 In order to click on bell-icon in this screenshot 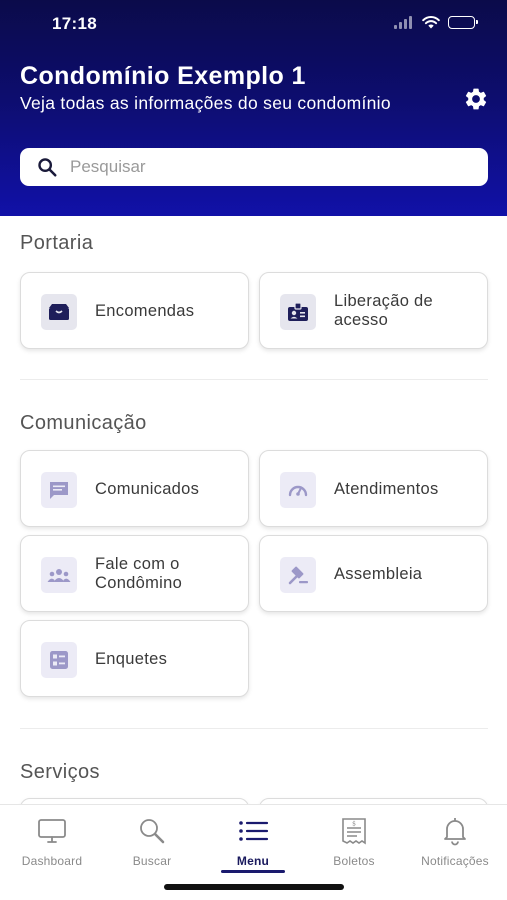, I will do `click(455, 832)`.